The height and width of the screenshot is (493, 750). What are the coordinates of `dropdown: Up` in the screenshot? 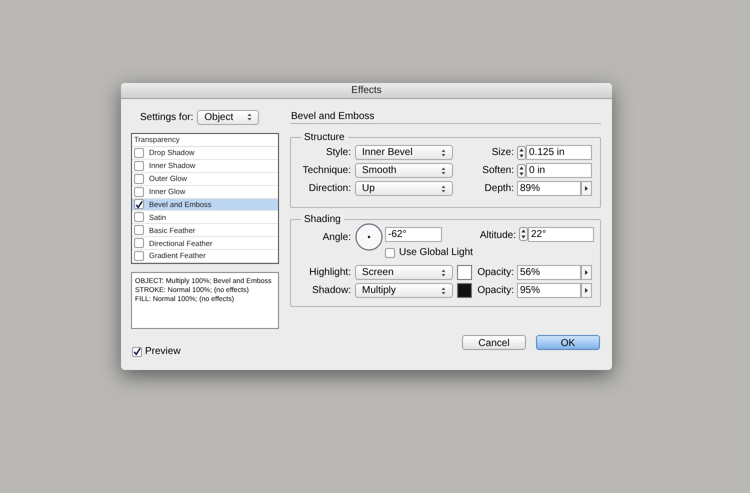 It's located at (404, 188).